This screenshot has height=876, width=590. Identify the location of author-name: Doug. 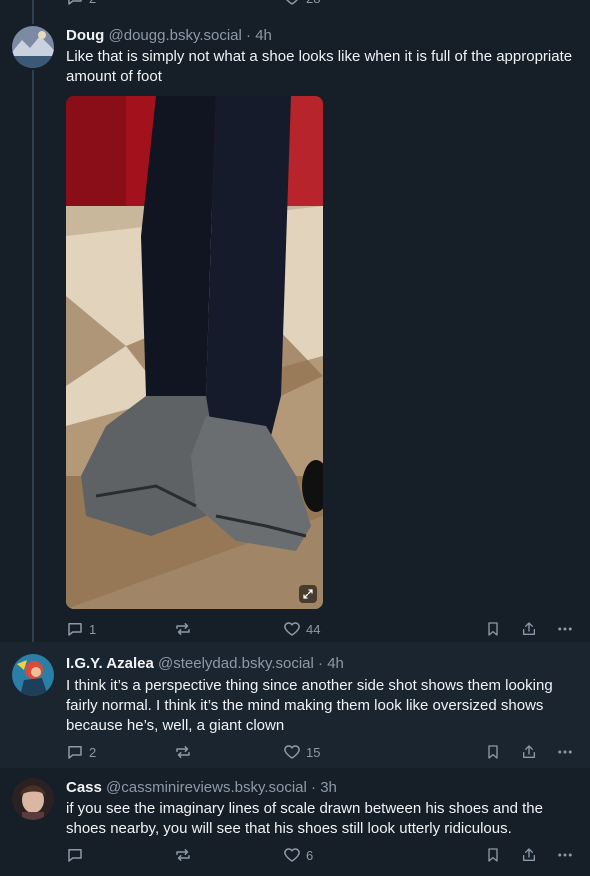
(85, 35).